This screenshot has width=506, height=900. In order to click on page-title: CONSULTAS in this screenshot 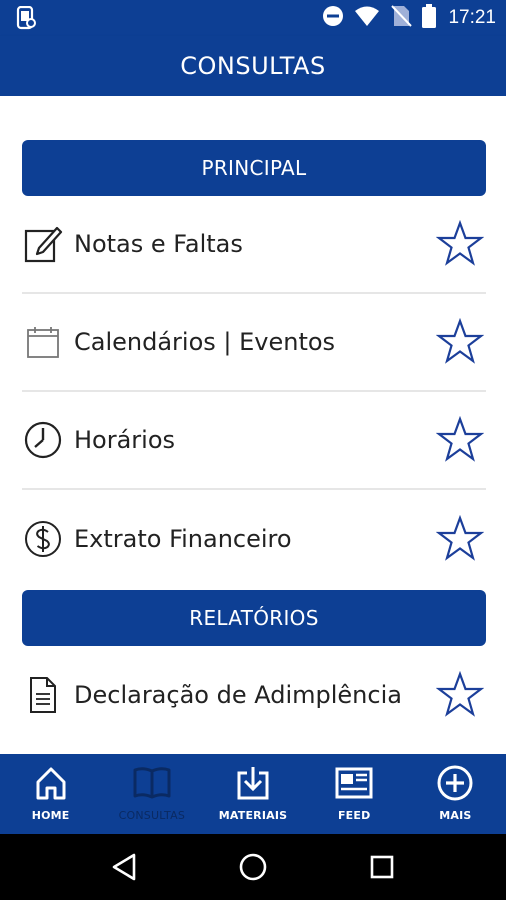, I will do `click(253, 66)`.